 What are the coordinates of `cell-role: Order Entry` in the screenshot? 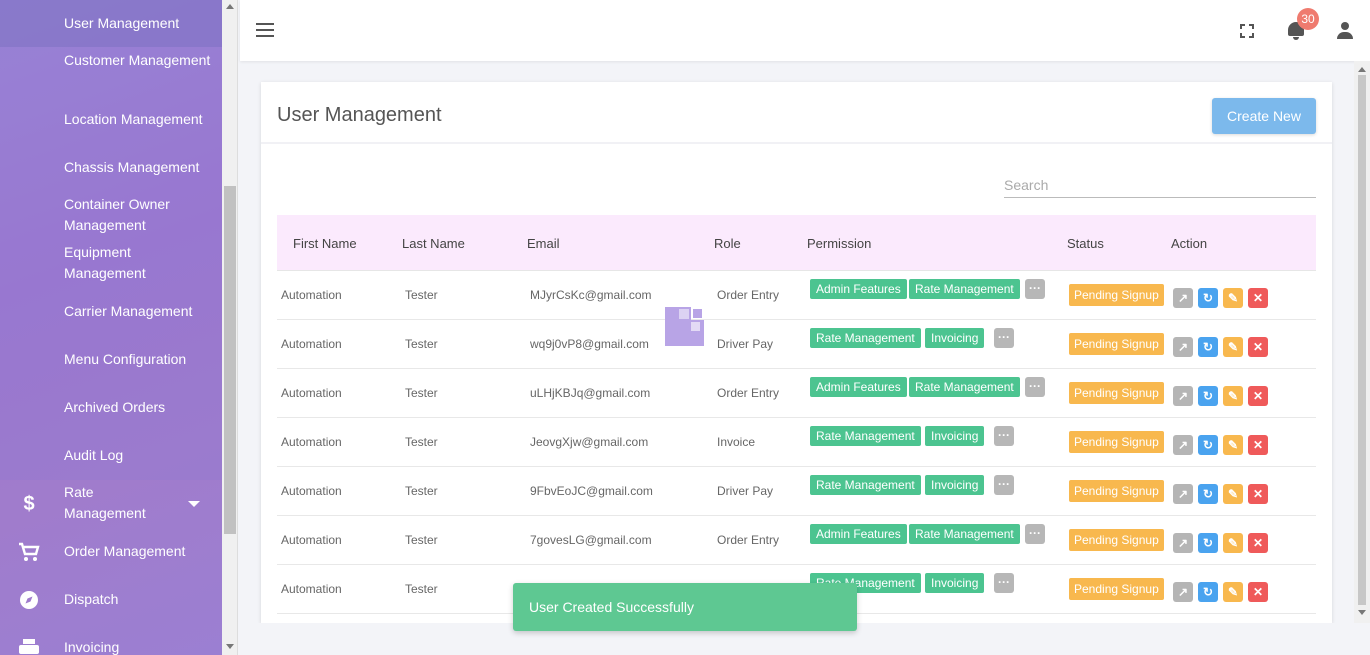 It's located at (748, 393).